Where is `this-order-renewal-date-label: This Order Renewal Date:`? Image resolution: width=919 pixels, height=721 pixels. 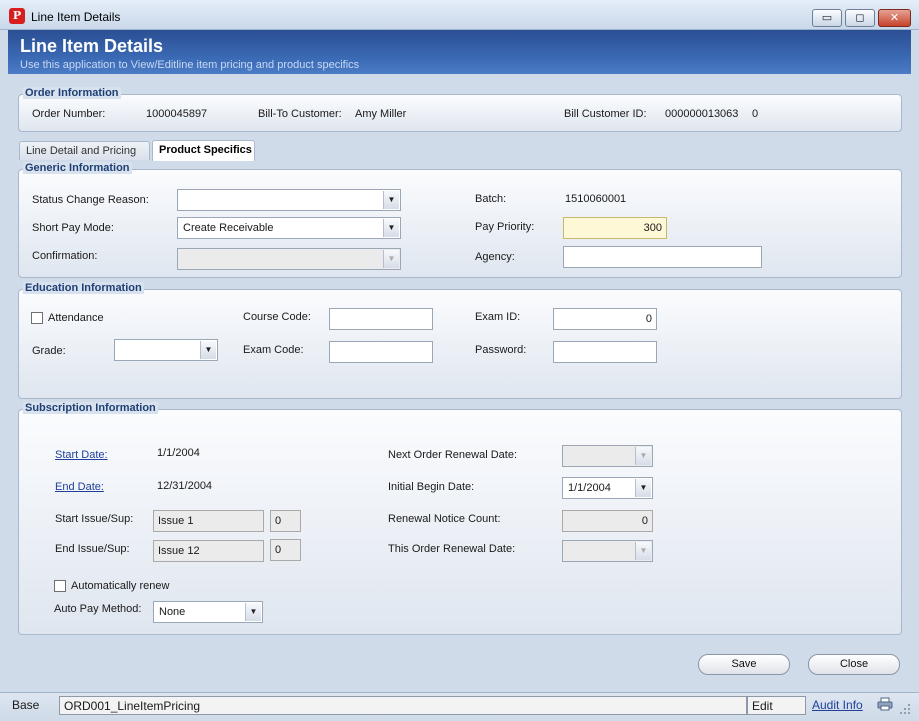
this-order-renewal-date-label: This Order Renewal Date: is located at coordinates (452, 549).